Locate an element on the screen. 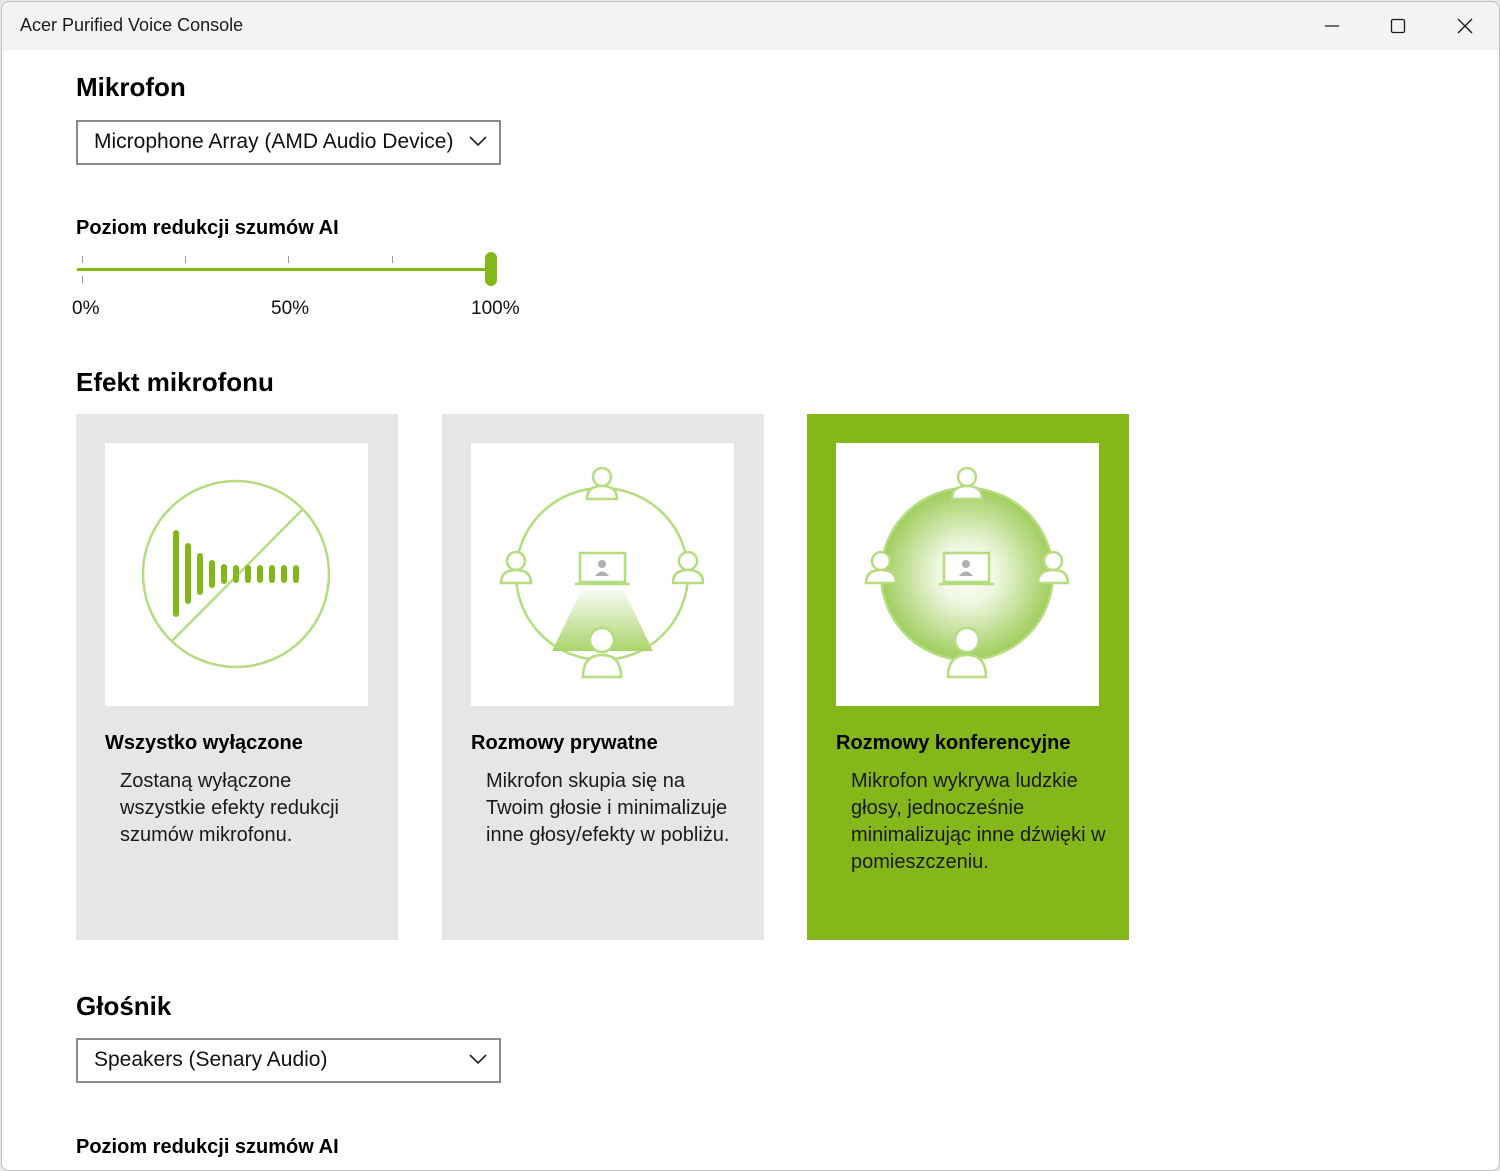  slider-thumb is located at coordinates (491, 269).